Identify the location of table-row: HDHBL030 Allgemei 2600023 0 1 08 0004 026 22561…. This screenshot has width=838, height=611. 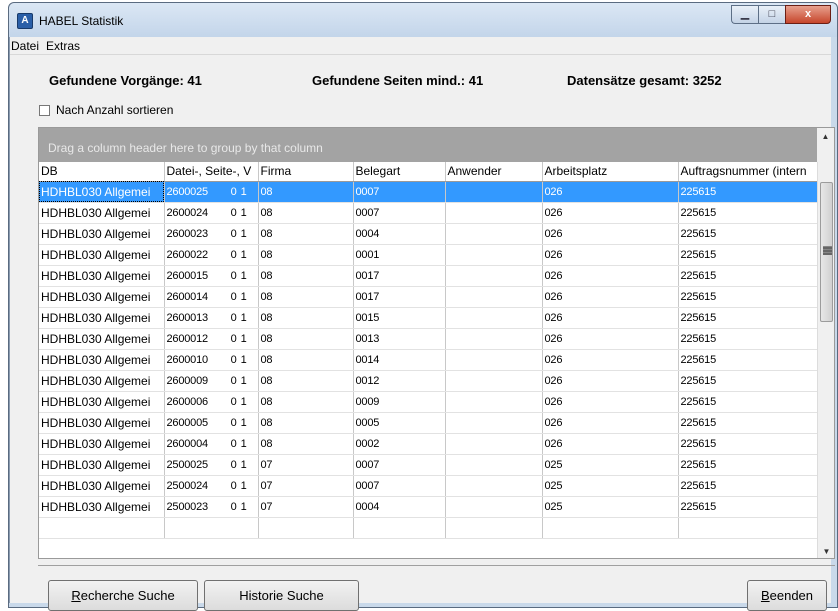
(428, 234).